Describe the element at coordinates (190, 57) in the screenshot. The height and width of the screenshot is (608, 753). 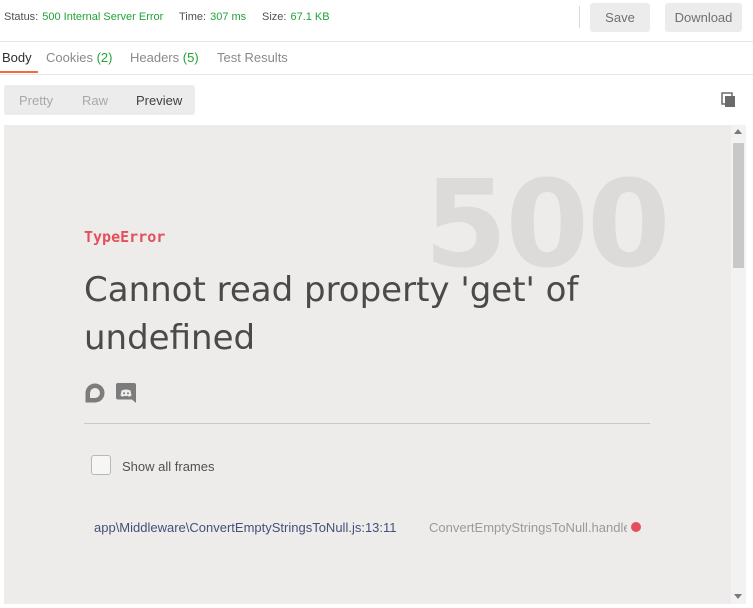
I see `tab-headers-count: (5)` at that location.